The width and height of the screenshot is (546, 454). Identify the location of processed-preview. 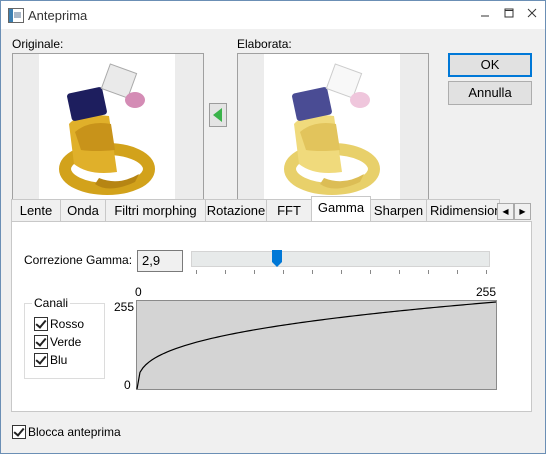
(333, 129).